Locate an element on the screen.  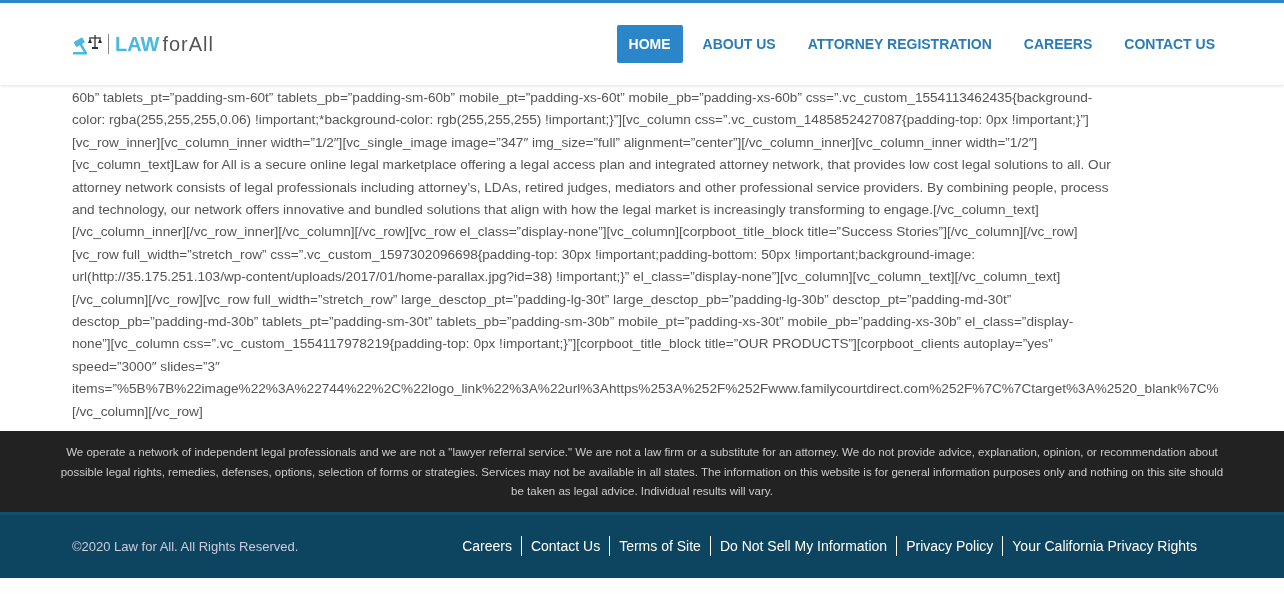
footer-link: Terms of Site is located at coordinates (659, 546).